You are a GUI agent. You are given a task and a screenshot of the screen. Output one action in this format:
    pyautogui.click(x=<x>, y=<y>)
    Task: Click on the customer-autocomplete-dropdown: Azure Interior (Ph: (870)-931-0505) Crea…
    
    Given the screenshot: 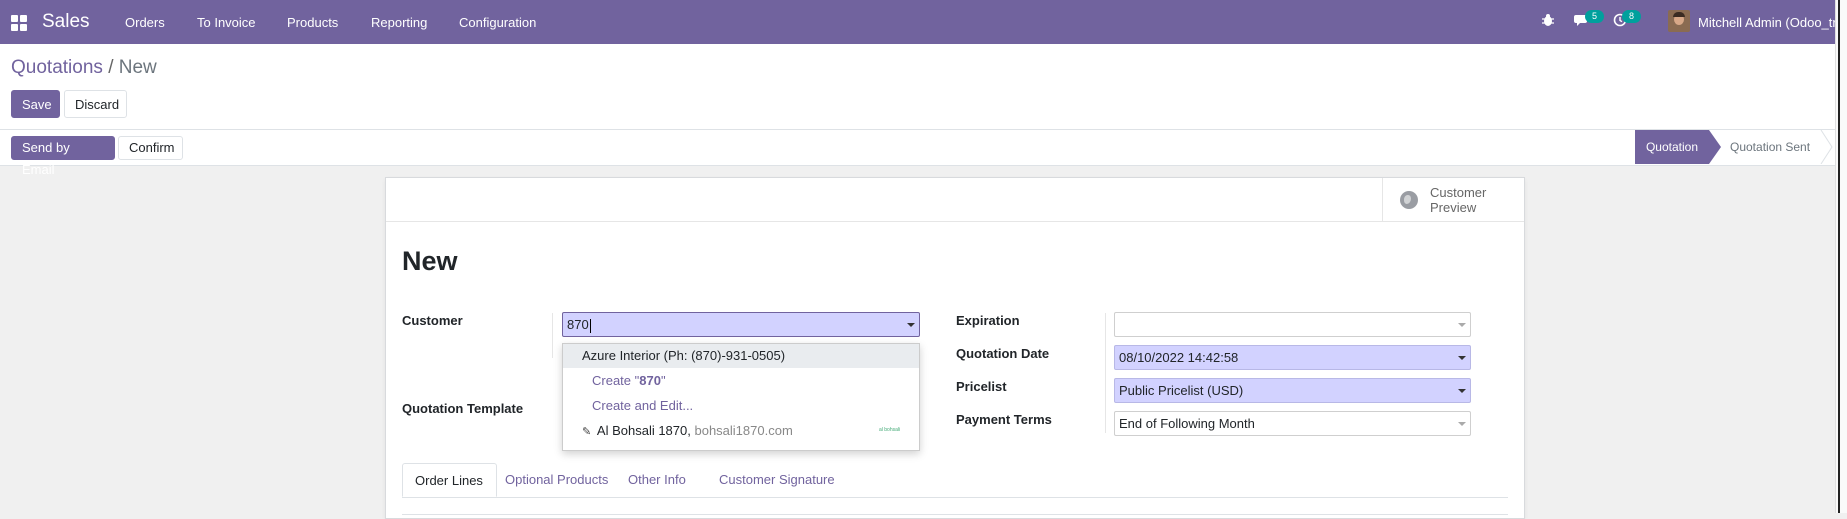 What is the action you would take?
    pyautogui.click(x=741, y=397)
    